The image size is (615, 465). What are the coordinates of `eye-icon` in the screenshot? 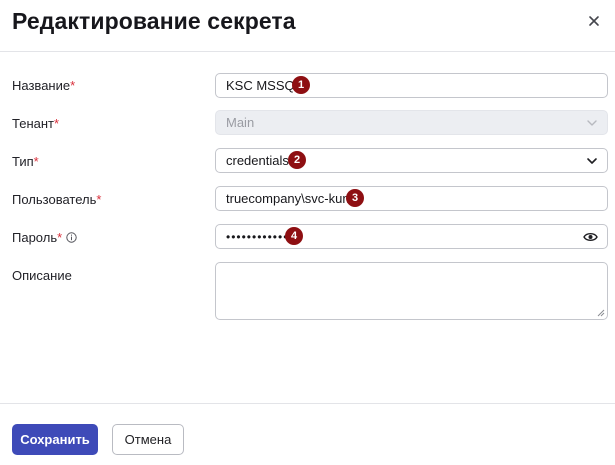 It's located at (590, 237).